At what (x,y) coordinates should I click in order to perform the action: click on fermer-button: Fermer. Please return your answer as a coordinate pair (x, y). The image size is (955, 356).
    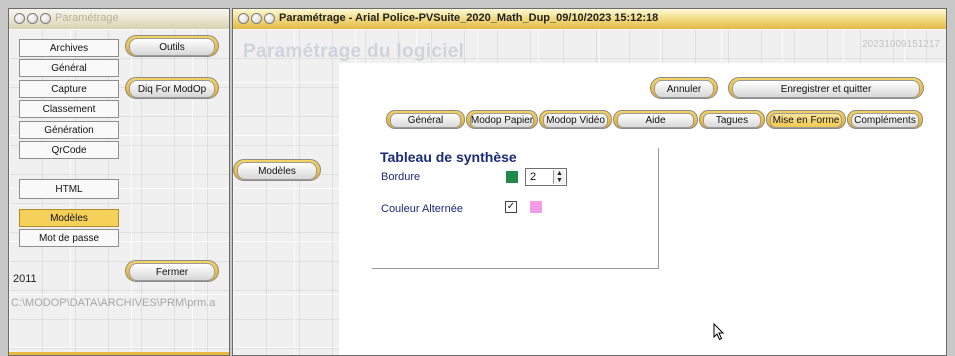
    Looking at the image, I should click on (172, 271).